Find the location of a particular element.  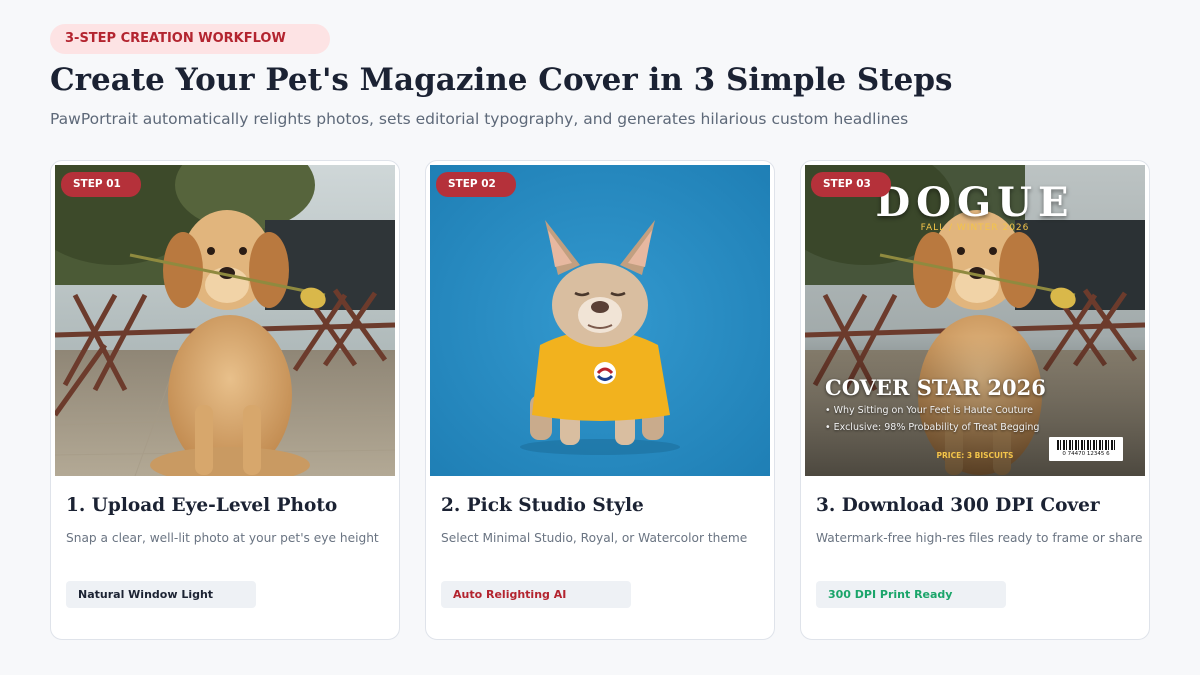

golden-retriever-photo is located at coordinates (225, 320).